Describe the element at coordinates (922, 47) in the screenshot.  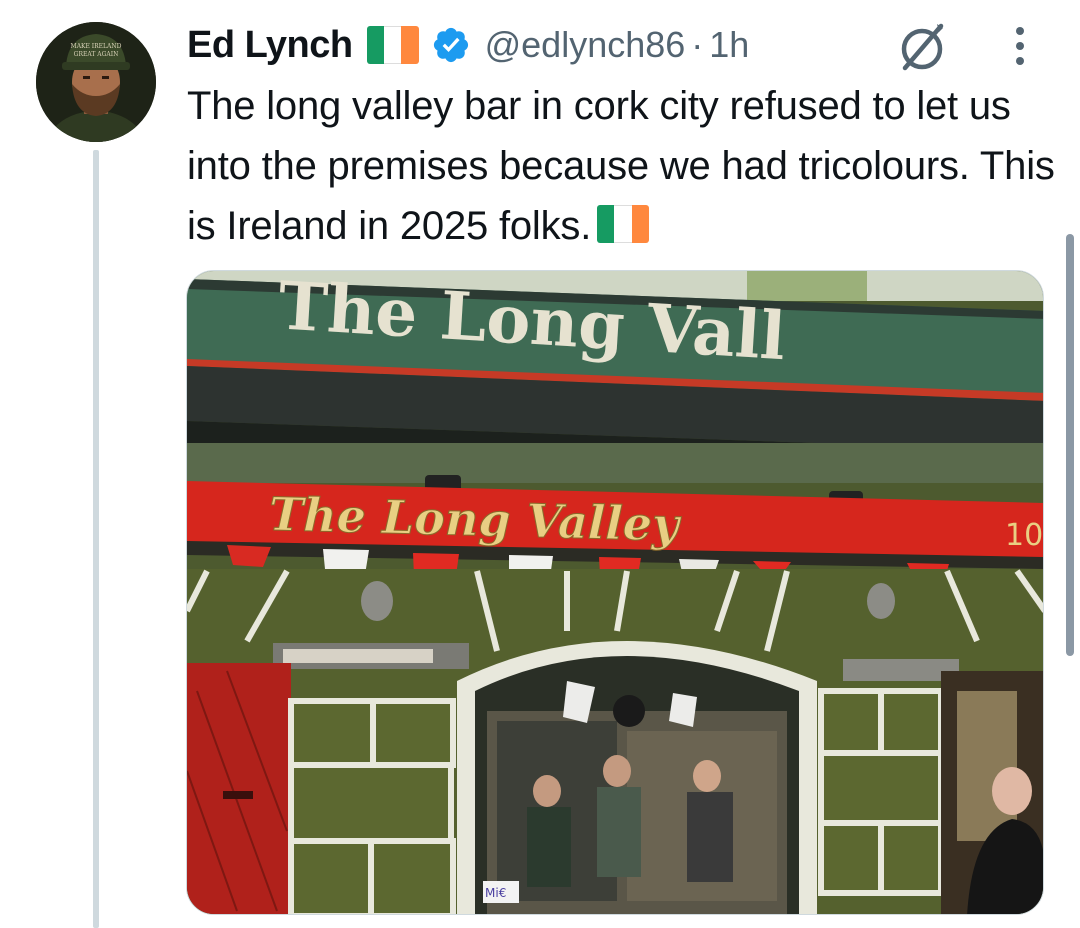
I see `grok-icon` at that location.